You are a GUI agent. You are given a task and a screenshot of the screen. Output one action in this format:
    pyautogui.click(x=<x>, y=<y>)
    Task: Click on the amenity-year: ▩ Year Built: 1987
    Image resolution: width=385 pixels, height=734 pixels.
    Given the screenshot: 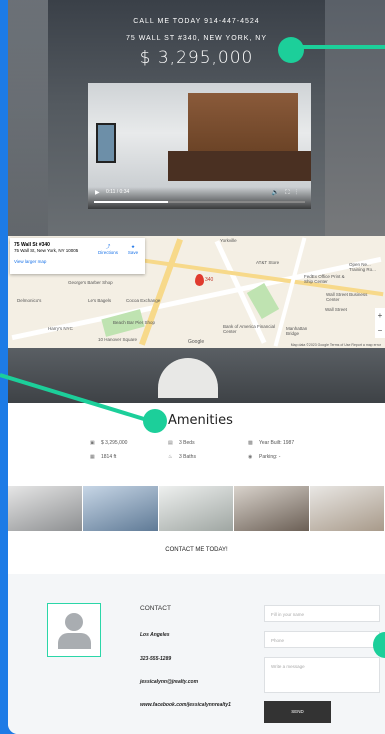 What is the action you would take?
    pyautogui.click(x=271, y=443)
    